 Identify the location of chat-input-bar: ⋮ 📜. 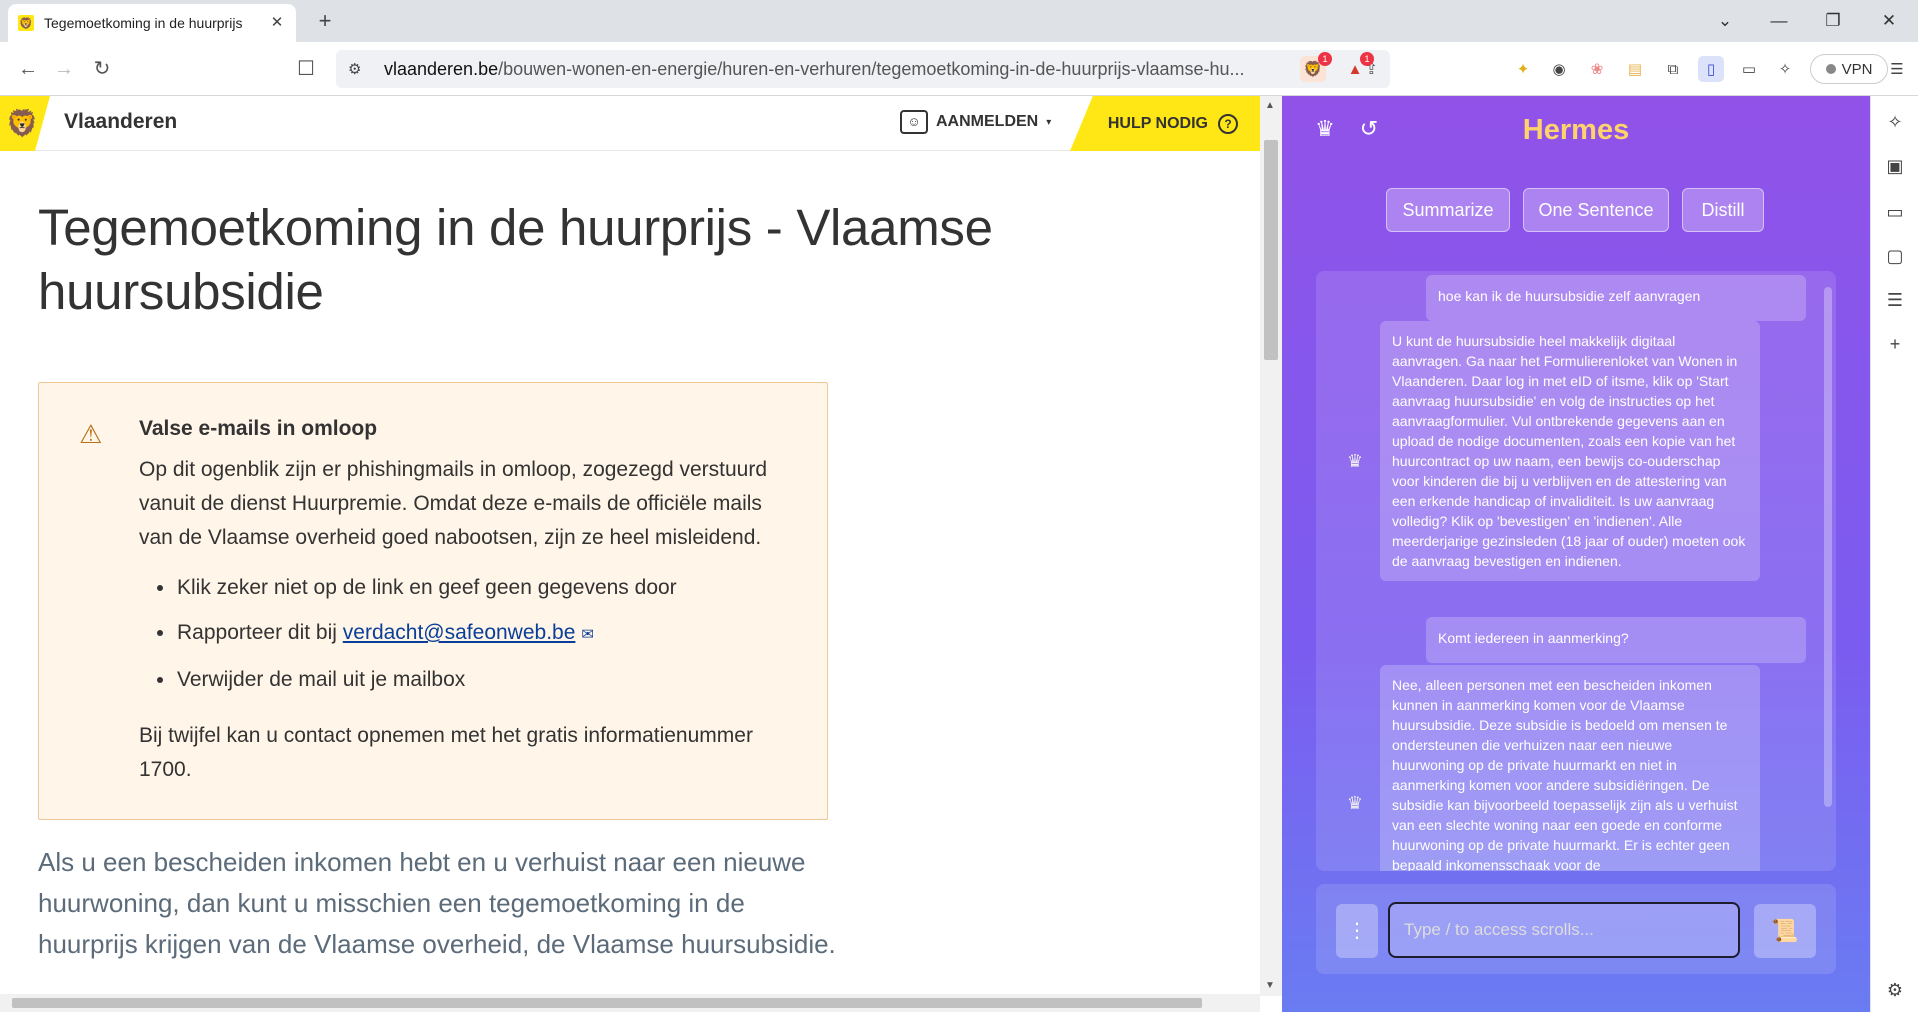
(1576, 929).